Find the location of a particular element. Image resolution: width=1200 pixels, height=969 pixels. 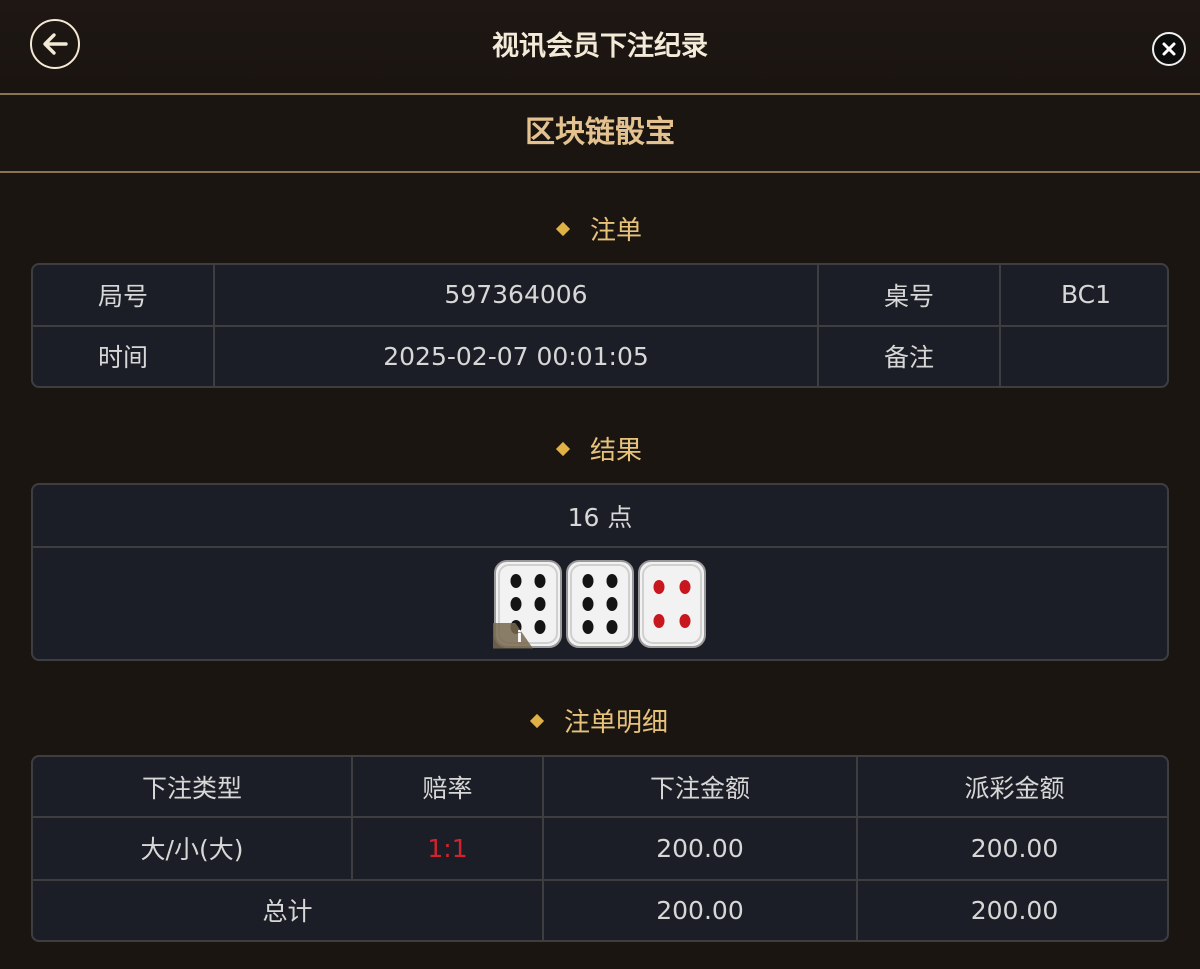

arrow-left-icon is located at coordinates (55, 44).